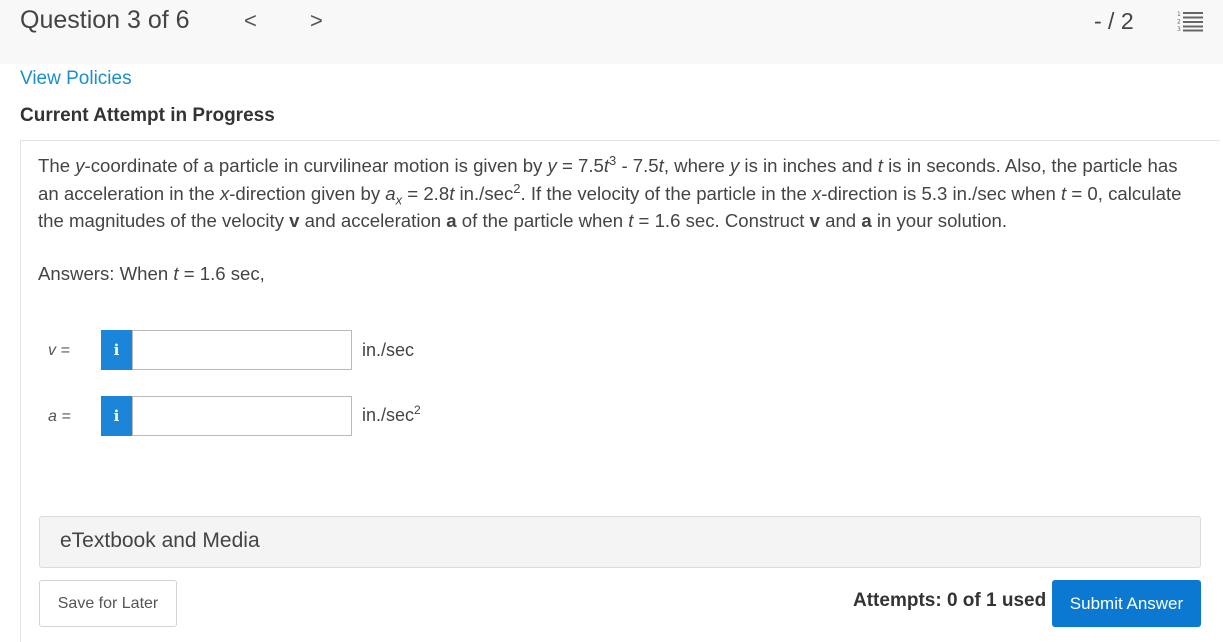 This screenshot has width=1223, height=642. I want to click on question-header: Question 3 of 6 < > - / 2 1 2 3, so click(611, 32).